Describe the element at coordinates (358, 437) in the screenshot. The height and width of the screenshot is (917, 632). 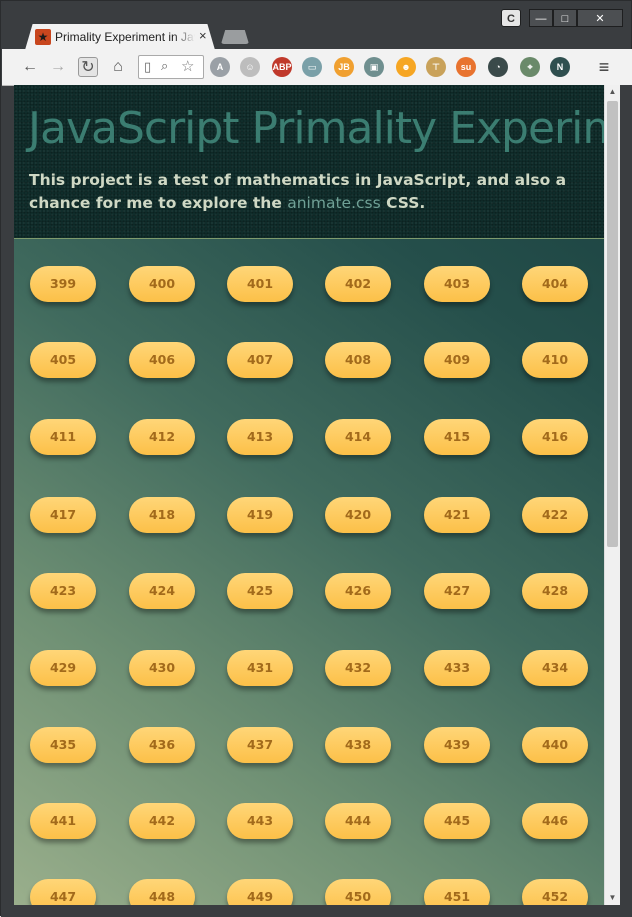
I see `number-button: 414` at that location.